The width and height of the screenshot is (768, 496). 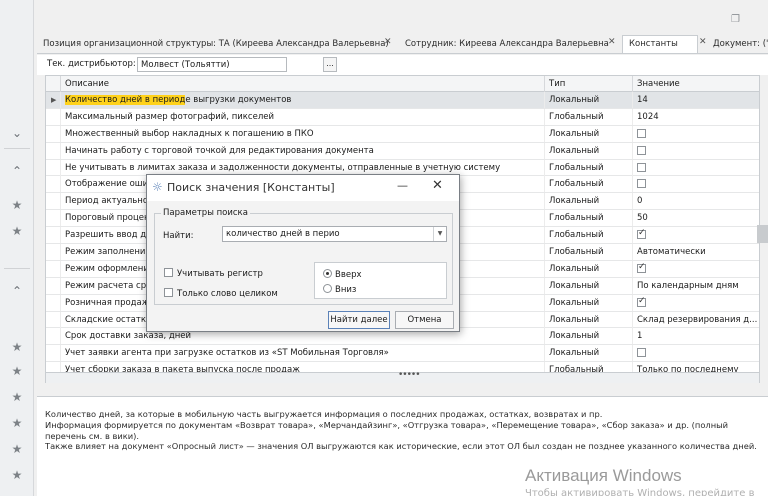 What do you see at coordinates (359, 320) in the screenshot?
I see `find-next-button: Найти далее` at bounding box center [359, 320].